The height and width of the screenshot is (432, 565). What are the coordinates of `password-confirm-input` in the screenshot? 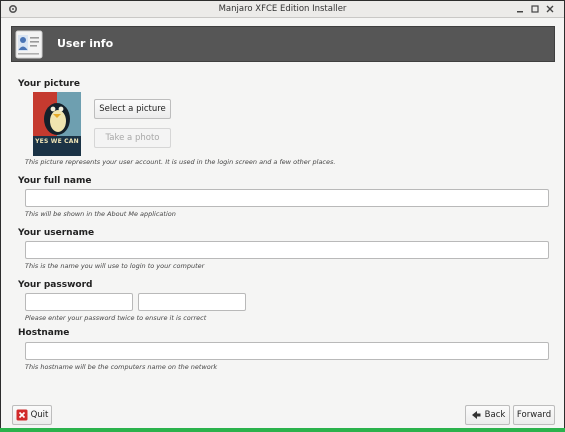 It's located at (192, 302).